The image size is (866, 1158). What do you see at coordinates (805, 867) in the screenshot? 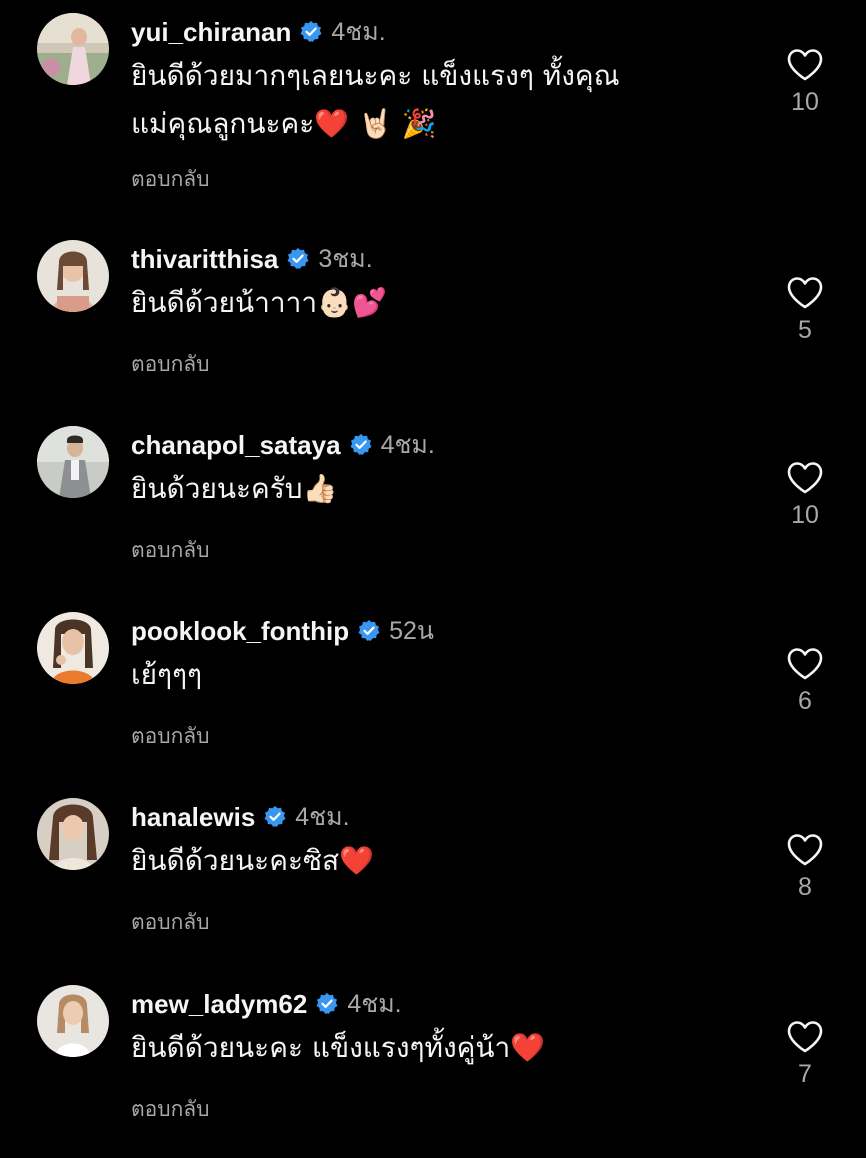
I see `like-button: 8` at bounding box center [805, 867].